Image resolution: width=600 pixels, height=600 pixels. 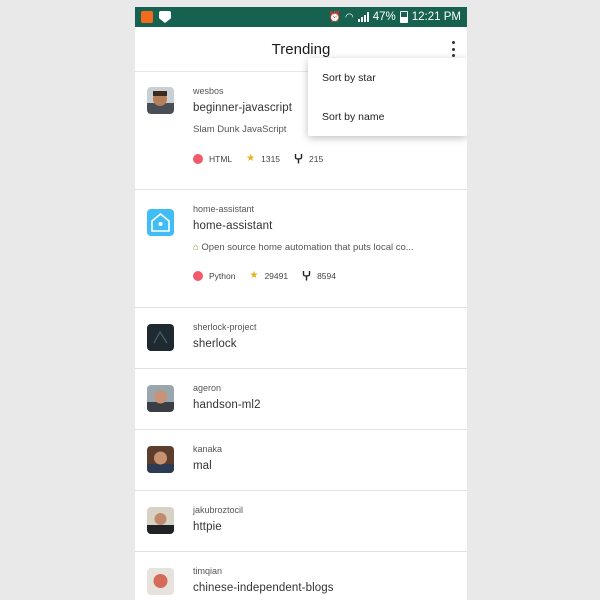 I want to click on repo-name: beginner-javascript, so click(x=243, y=108).